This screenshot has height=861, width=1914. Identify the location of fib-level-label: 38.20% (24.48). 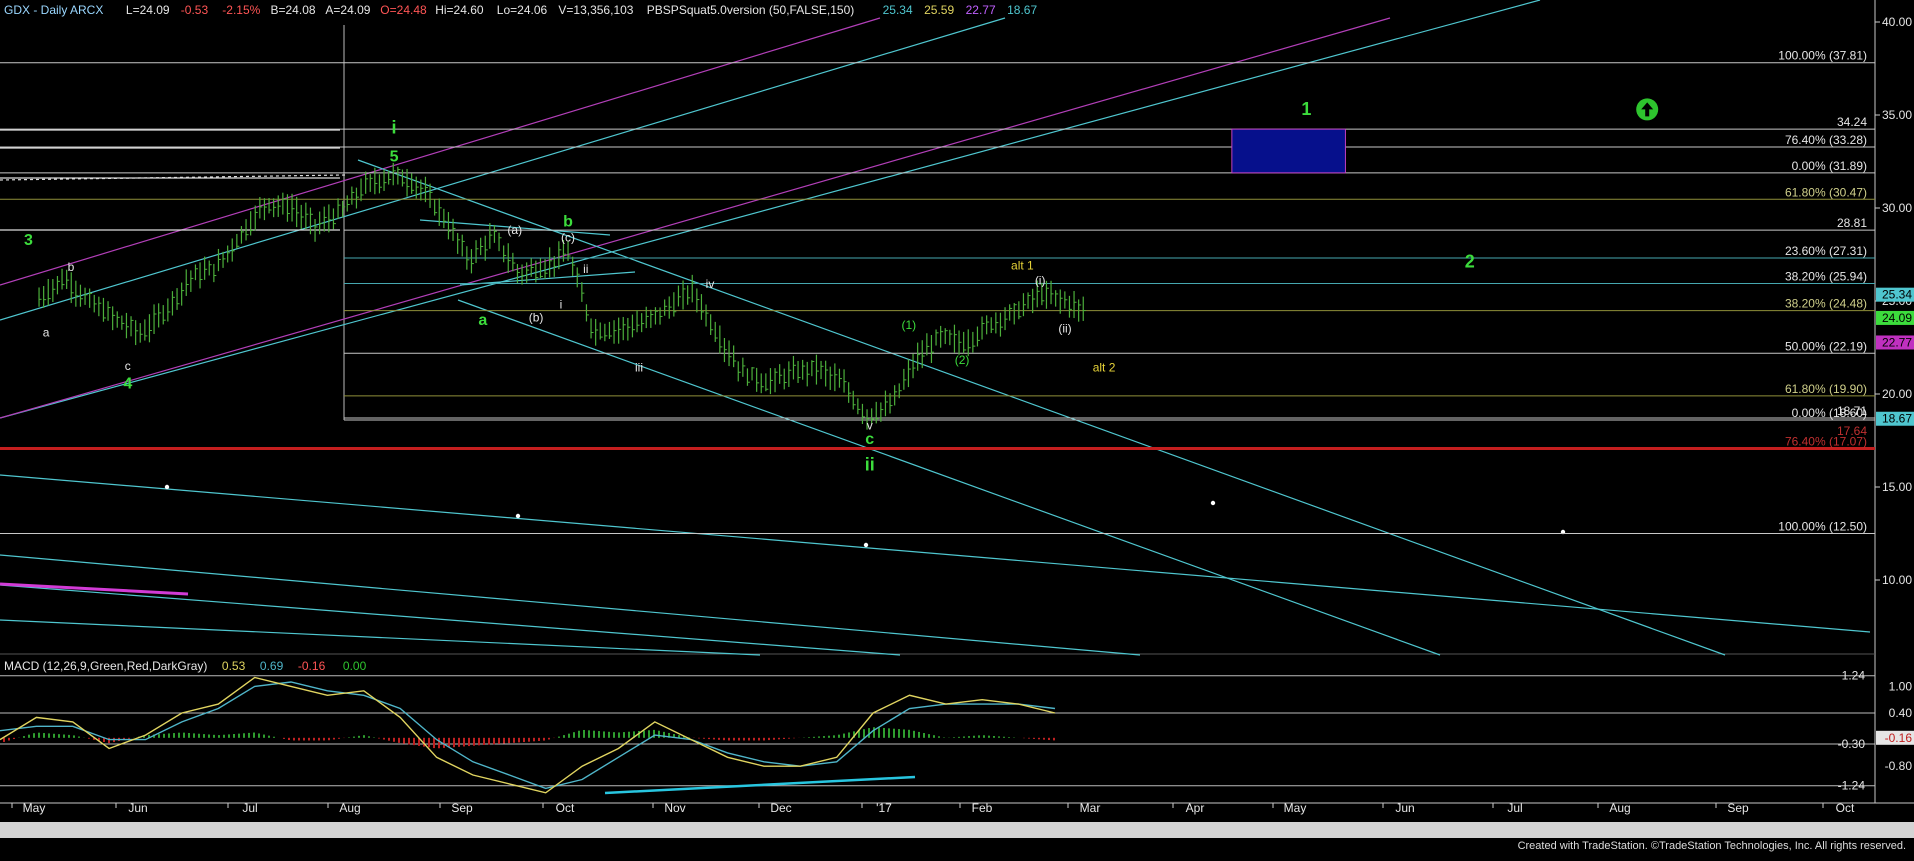
(1826, 304).